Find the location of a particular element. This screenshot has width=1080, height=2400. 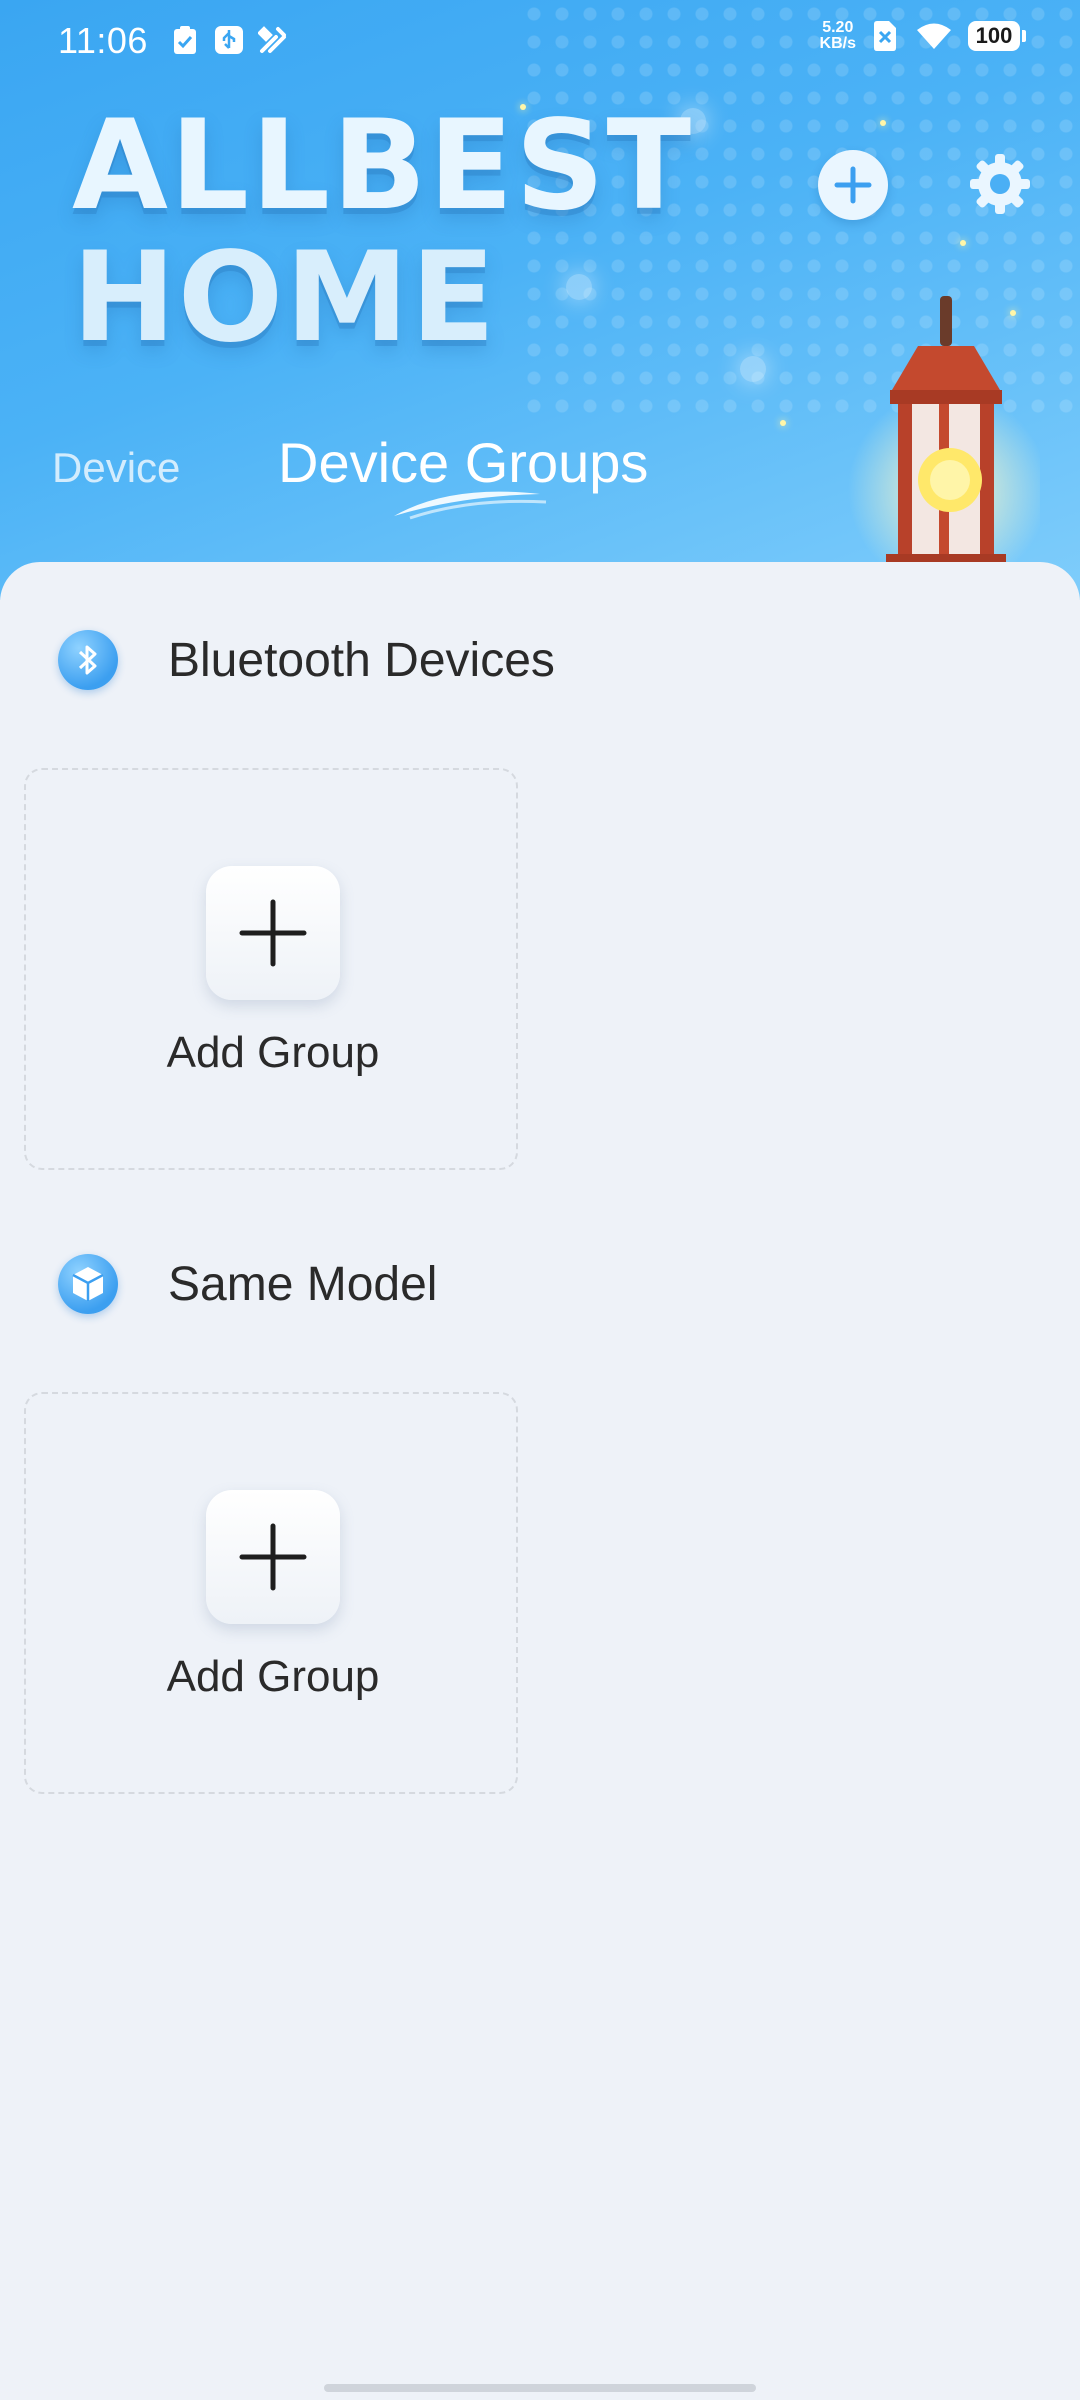

add-group-card-bluetooth: Add Group is located at coordinates (271, 969).